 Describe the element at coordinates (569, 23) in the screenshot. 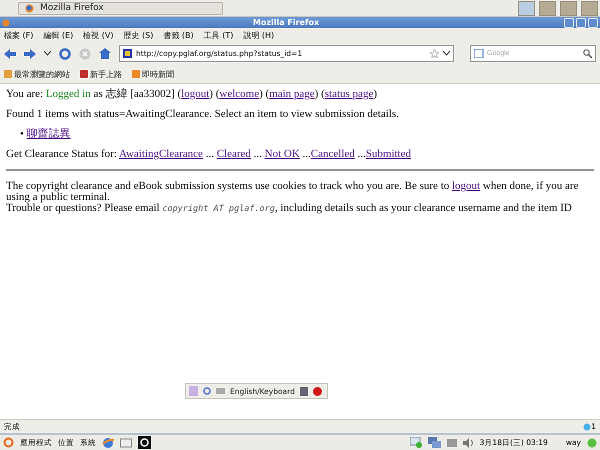

I see `minimize-button` at that location.